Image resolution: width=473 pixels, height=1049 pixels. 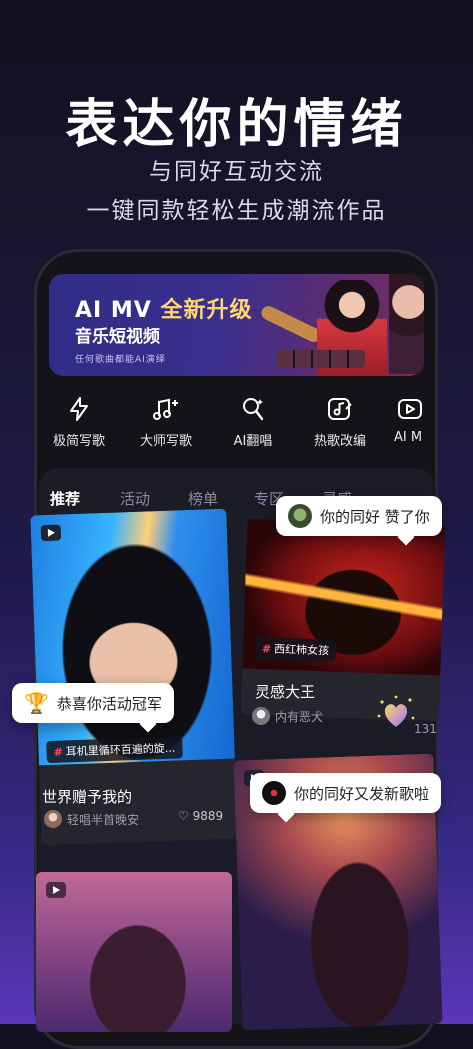 I want to click on microphone-icon, so click(x=253, y=409).